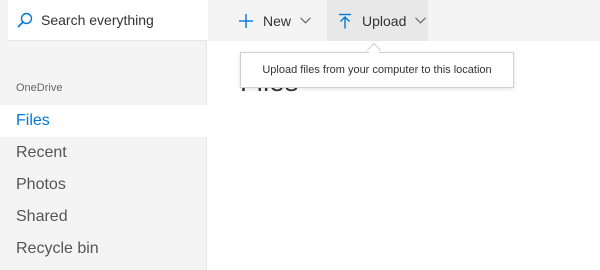 The height and width of the screenshot is (270, 600). Describe the element at coordinates (103, 217) in the screenshot. I see `sidebar-item-shared: Shared` at that location.